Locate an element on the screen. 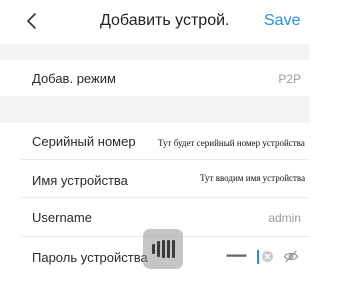  device-name-label: Имя устройства is located at coordinates (80, 180).